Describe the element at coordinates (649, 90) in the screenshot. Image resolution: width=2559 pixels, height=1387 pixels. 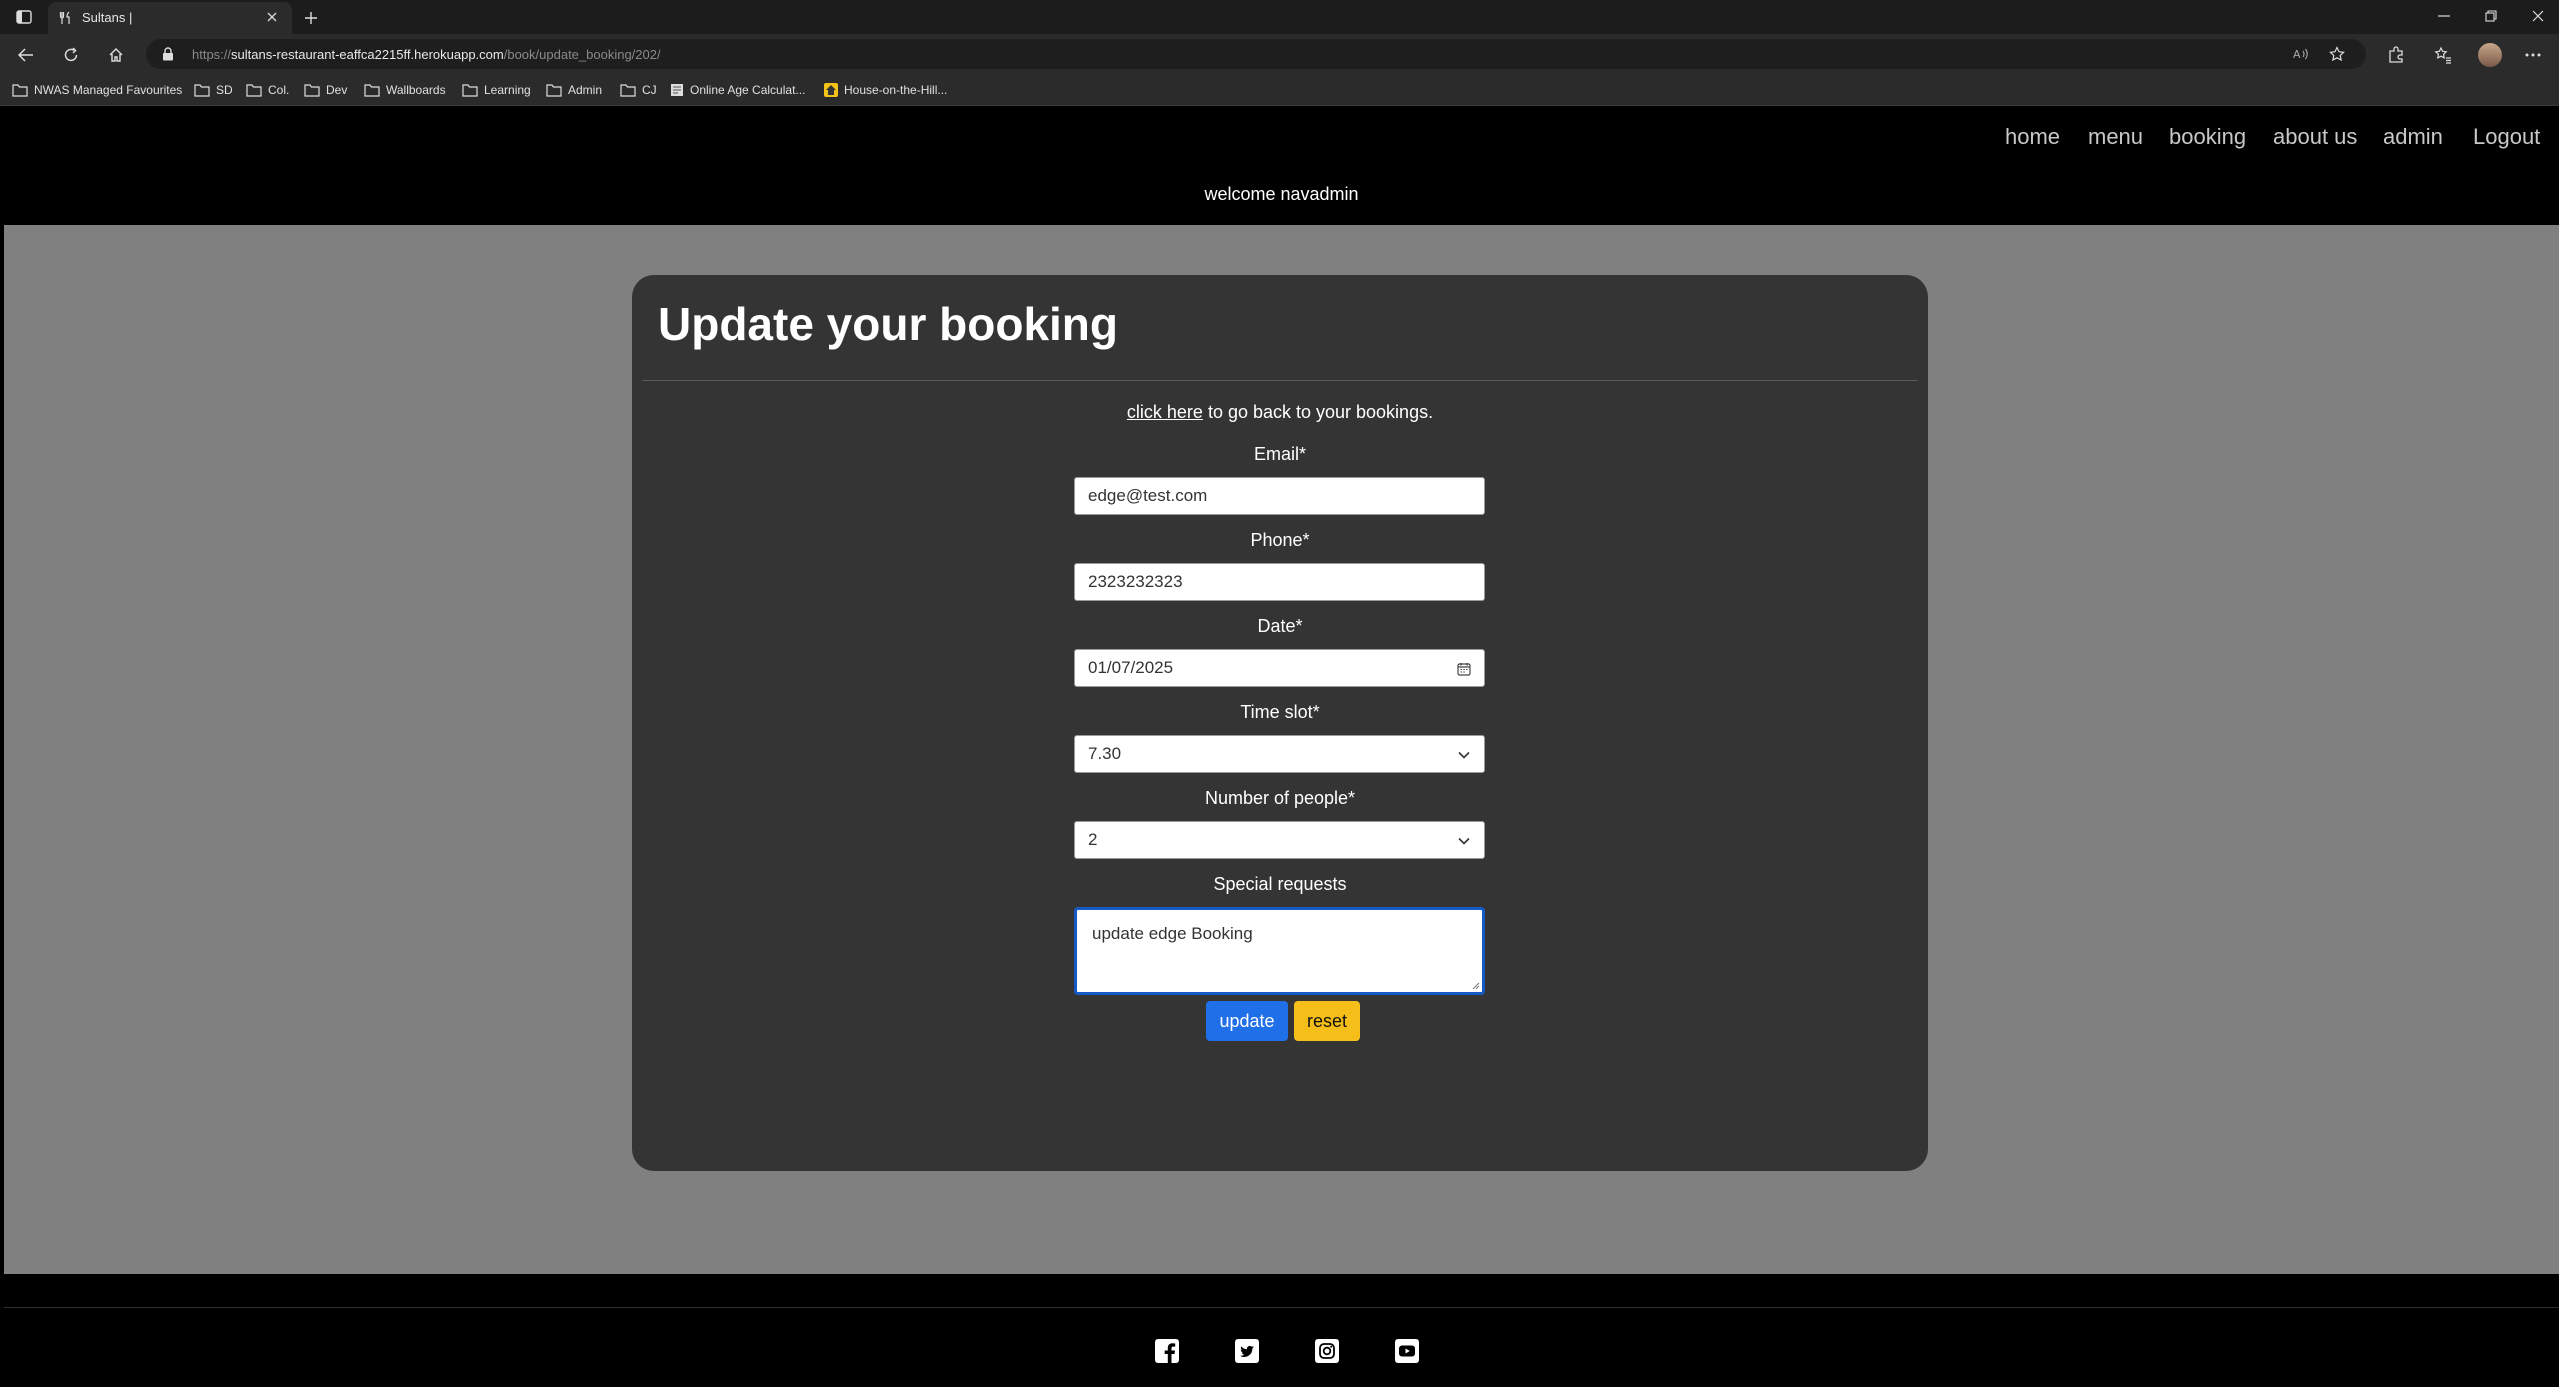
I see `favorite-label: CJ` at that location.